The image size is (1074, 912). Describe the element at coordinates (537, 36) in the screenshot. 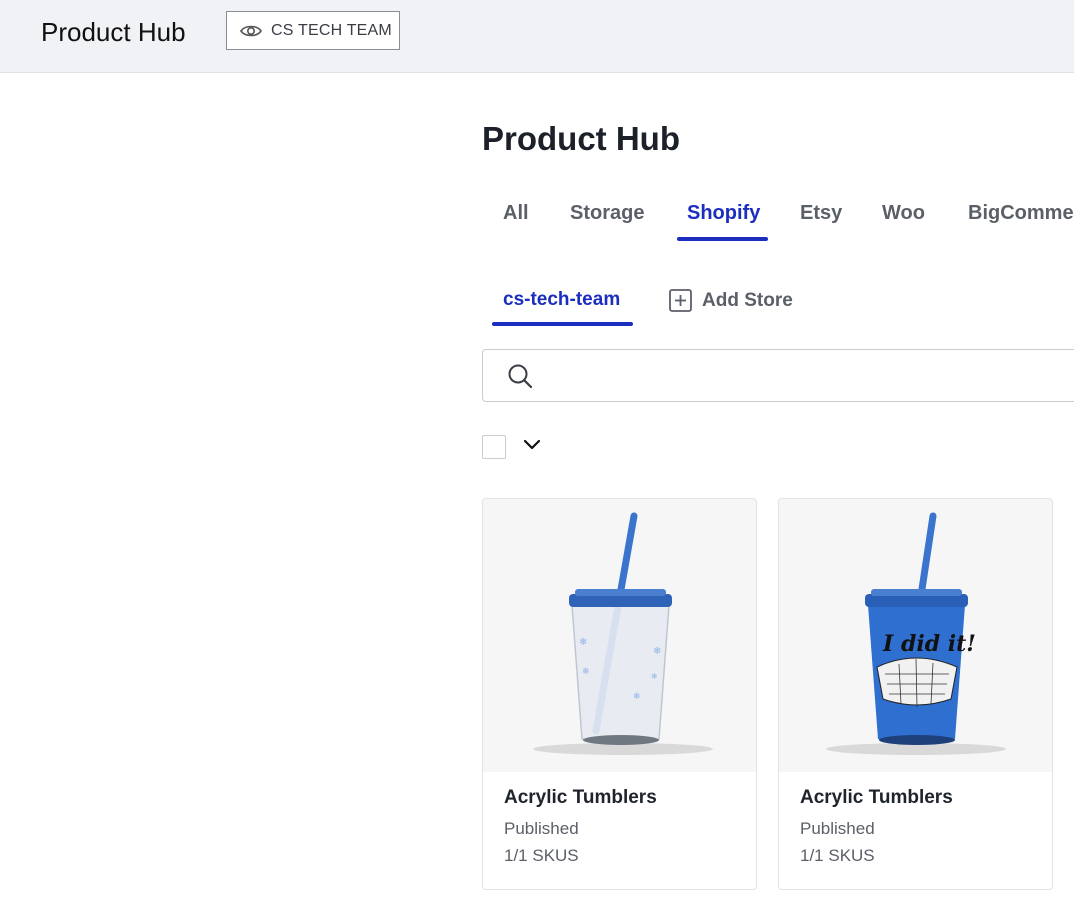

I see `top-bar: Product Hub CS TECH TEAM` at that location.